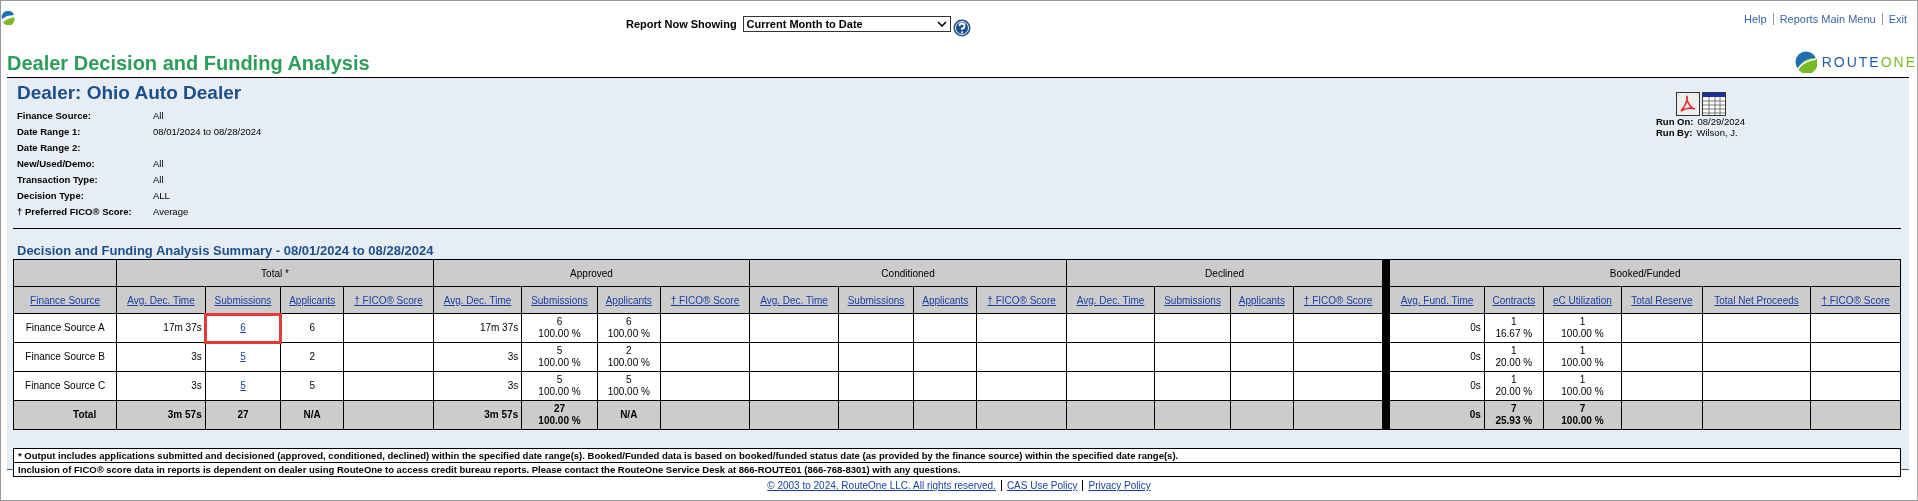 Image resolution: width=1918 pixels, height=501 pixels. I want to click on nav-link: Help, so click(1755, 19).